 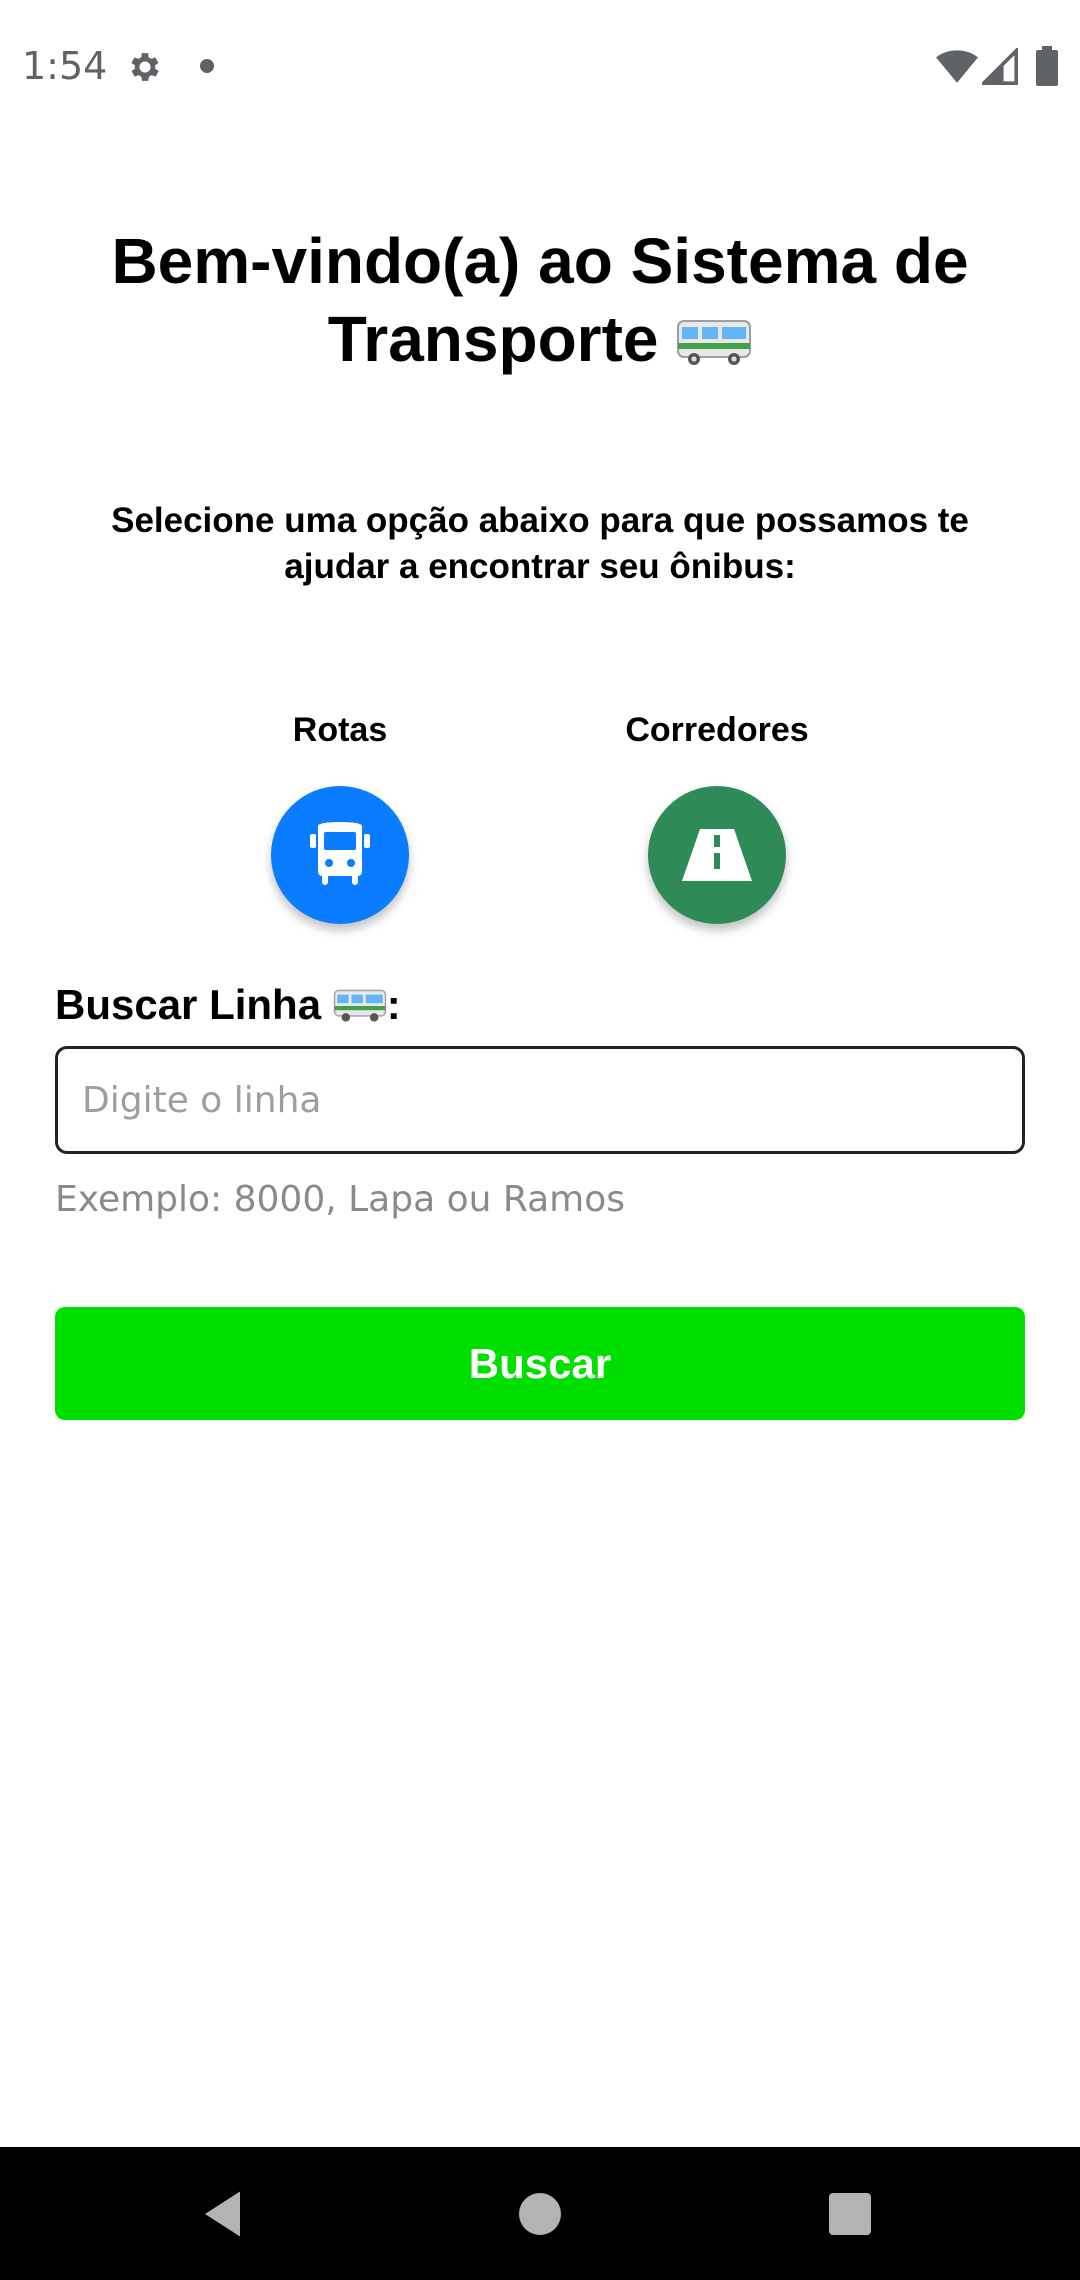 I want to click on option-corredores: Corredores, so click(x=717, y=814).